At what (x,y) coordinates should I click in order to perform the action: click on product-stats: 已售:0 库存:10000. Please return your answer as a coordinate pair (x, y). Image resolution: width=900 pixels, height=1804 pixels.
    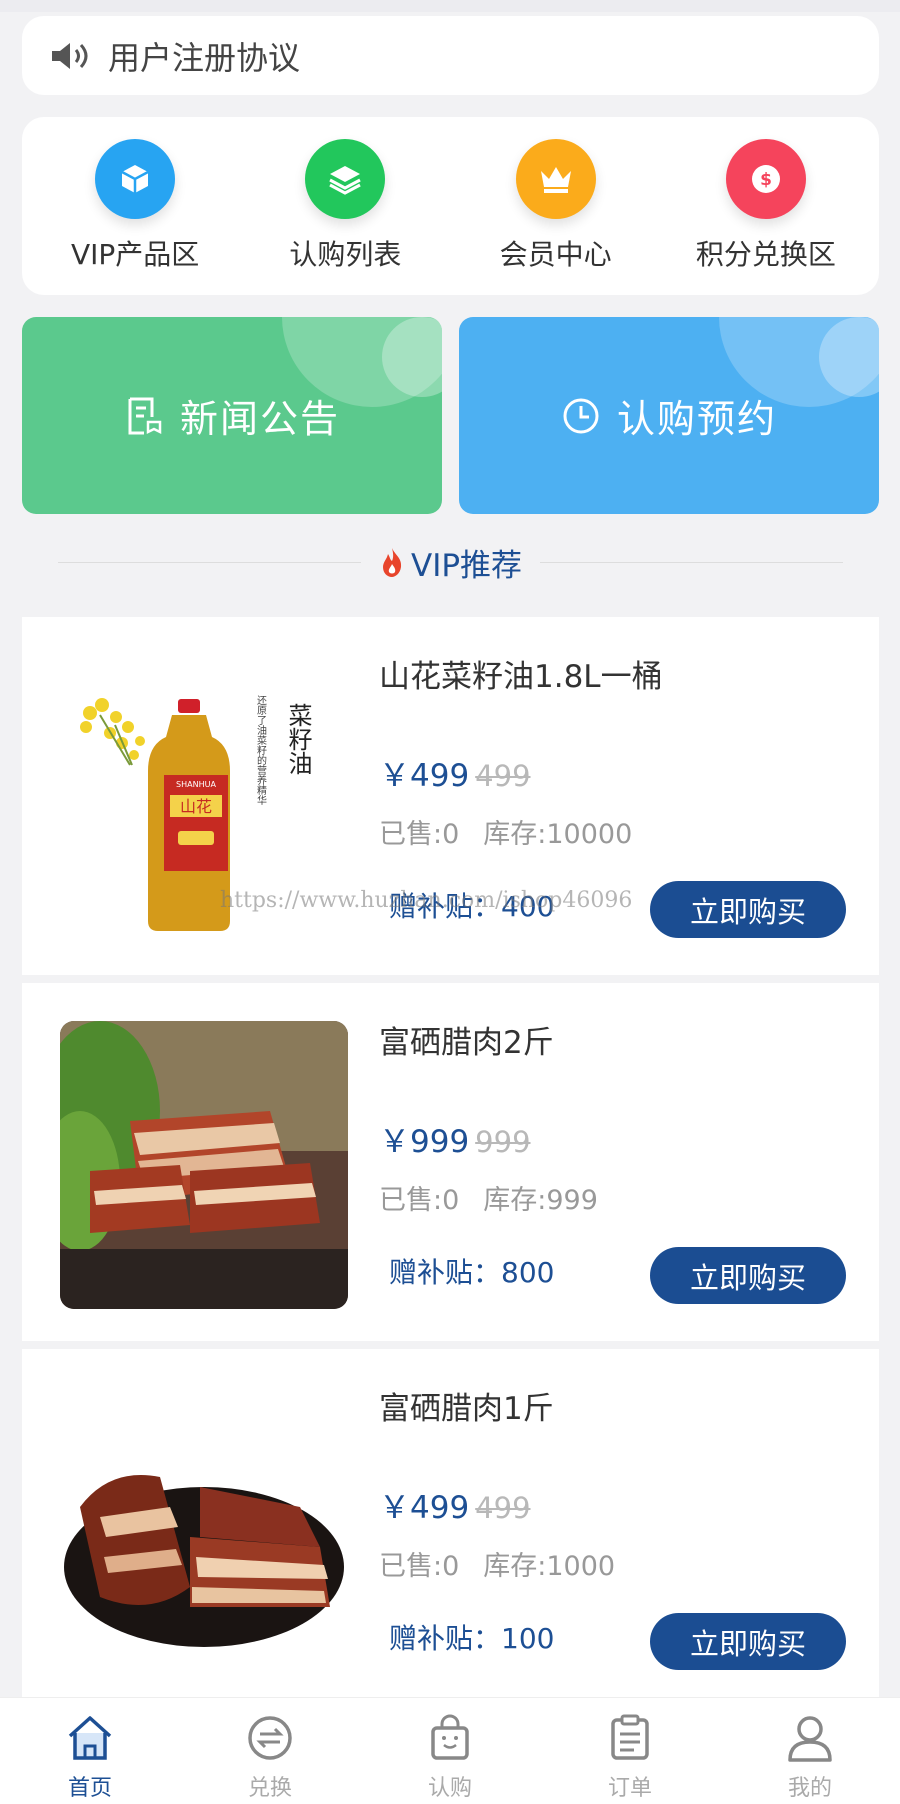
    Looking at the image, I should click on (505, 831).